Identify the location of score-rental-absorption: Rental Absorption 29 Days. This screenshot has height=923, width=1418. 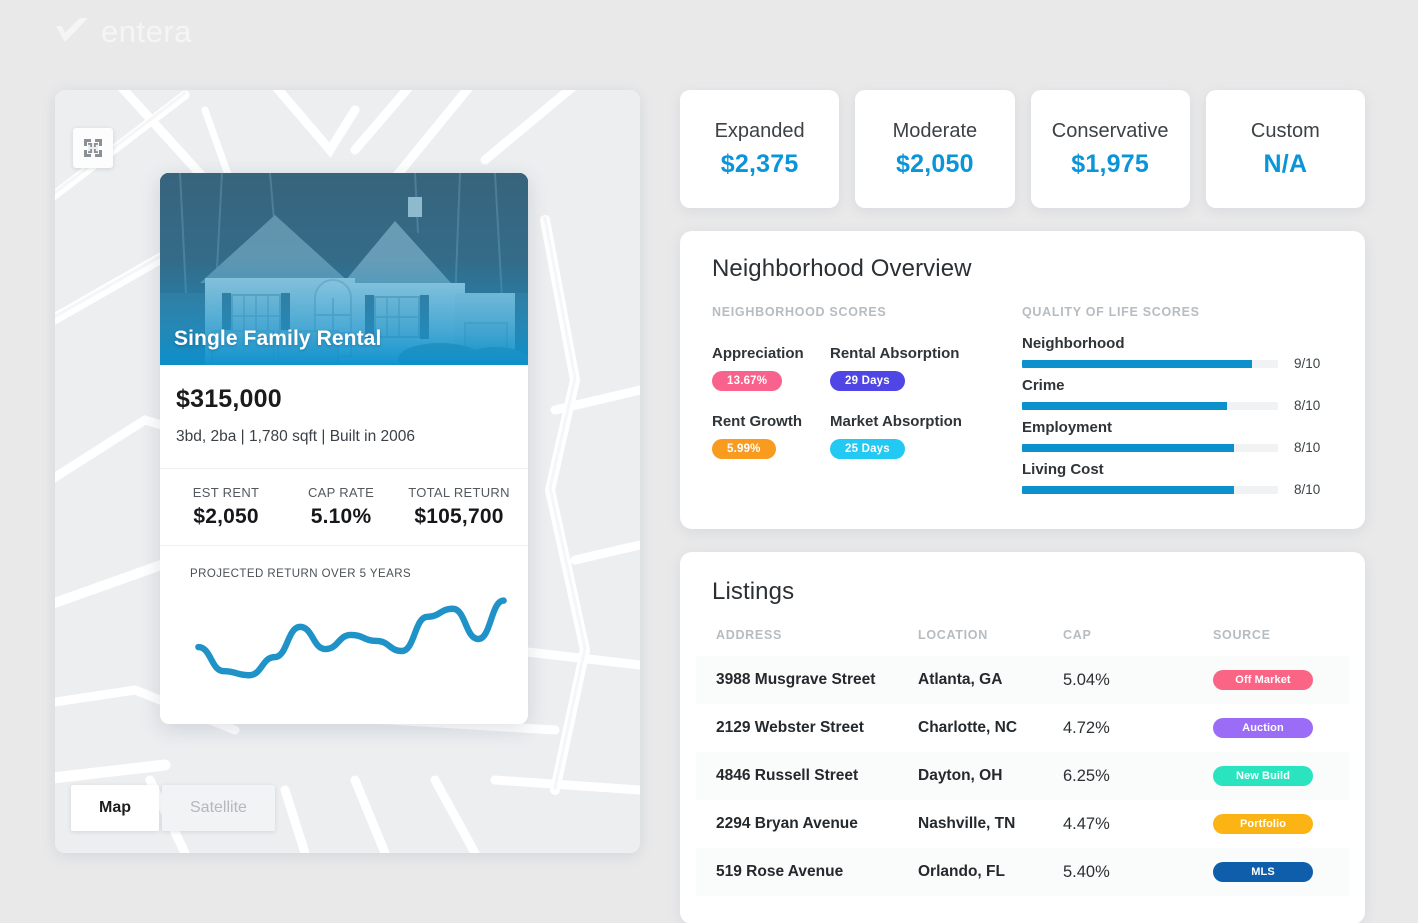
(926, 368).